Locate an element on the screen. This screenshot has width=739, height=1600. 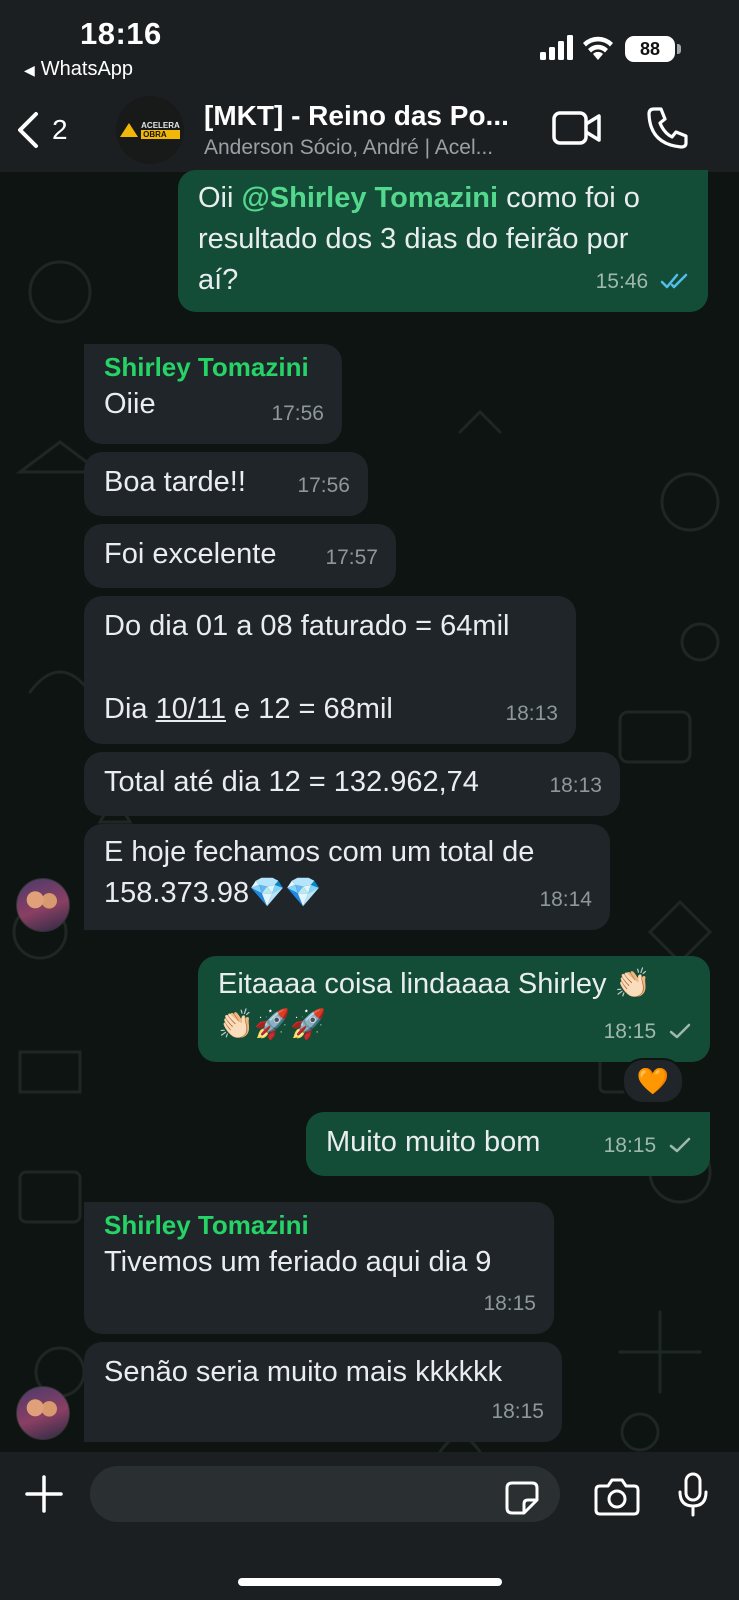
message-text-line: resultado dos 3 dias do feirão por is located at coordinates (413, 239).